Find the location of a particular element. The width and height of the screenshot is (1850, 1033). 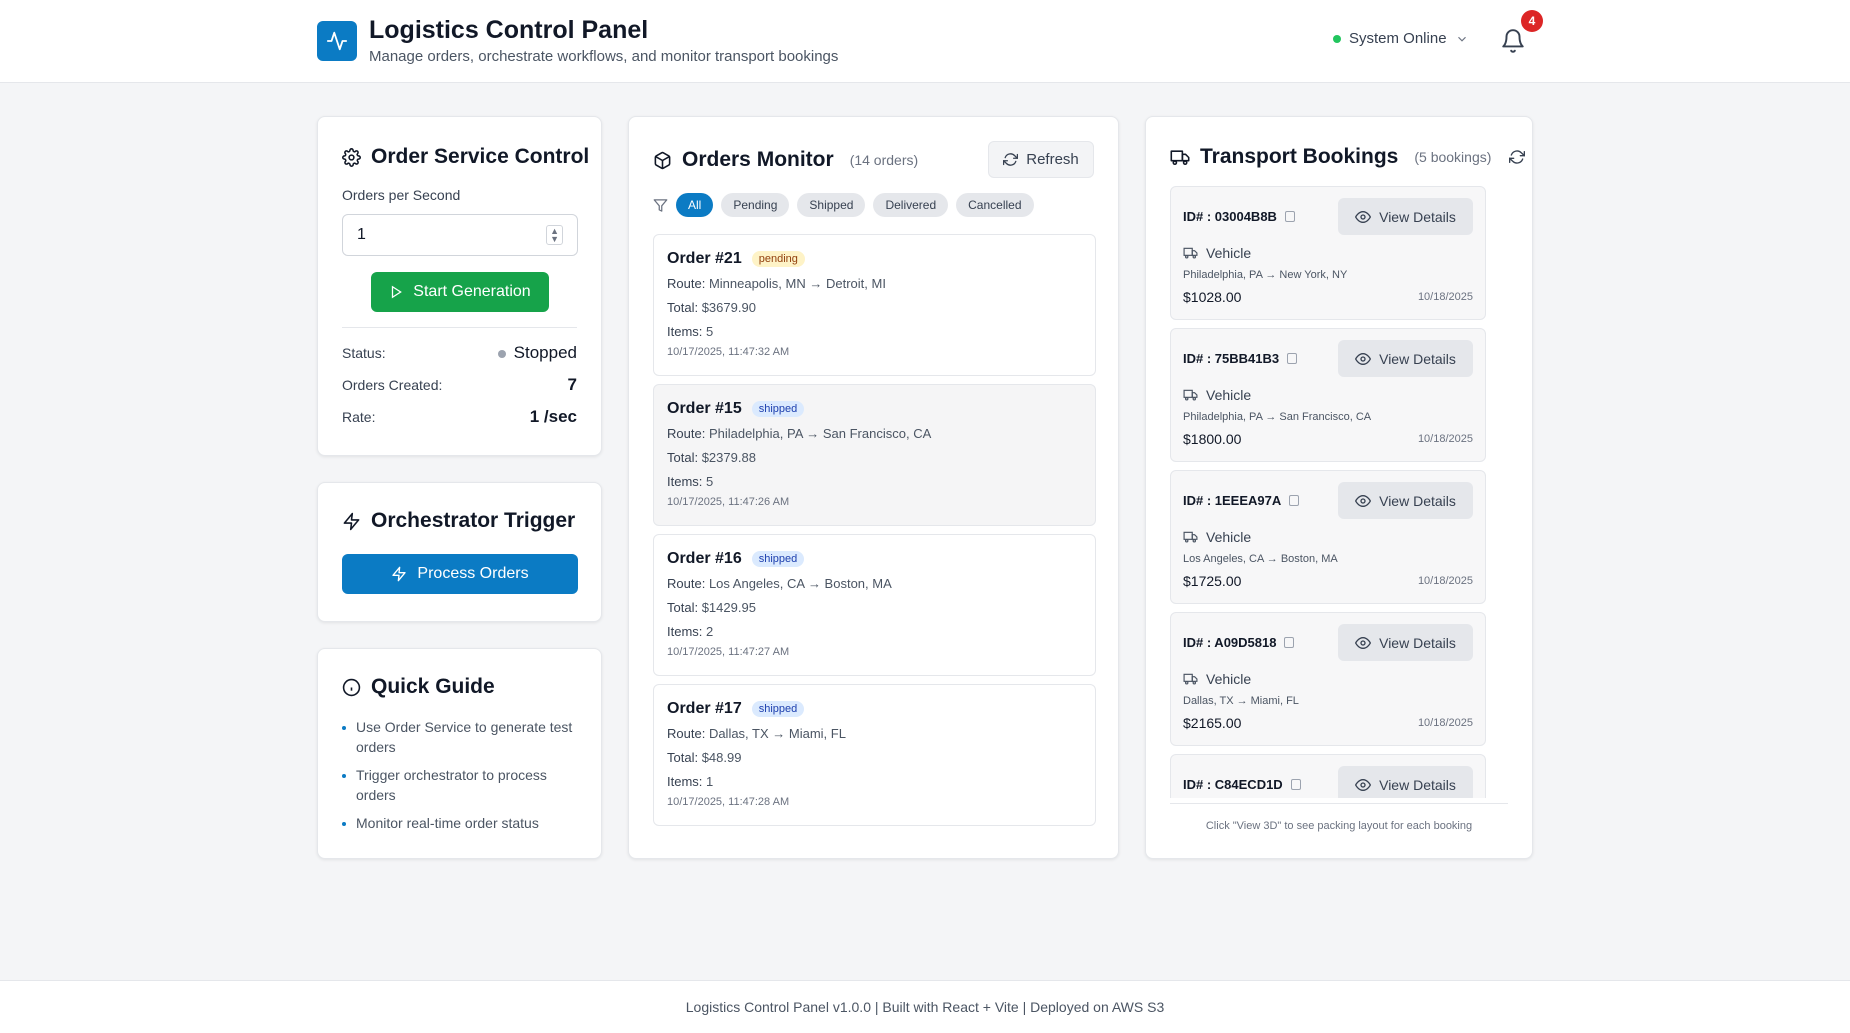

order-timestamp: 10/17/2025, 11:47:27 AM is located at coordinates (728, 652).